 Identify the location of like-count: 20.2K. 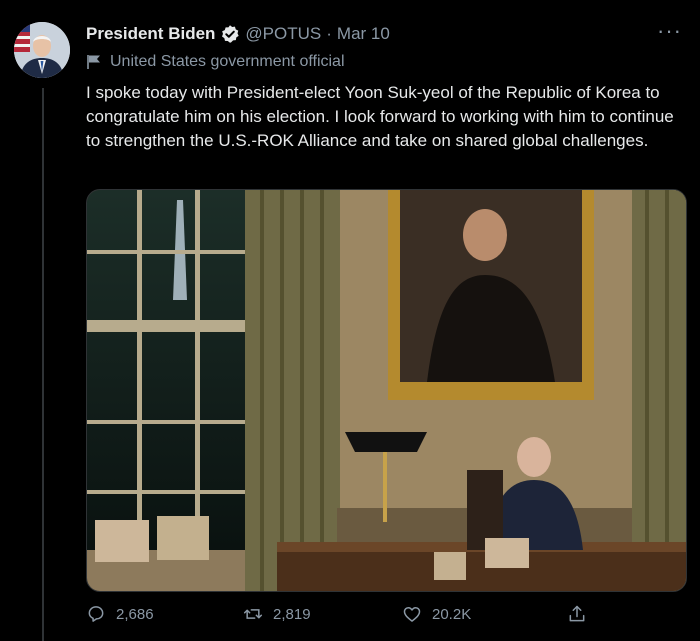
(452, 614).